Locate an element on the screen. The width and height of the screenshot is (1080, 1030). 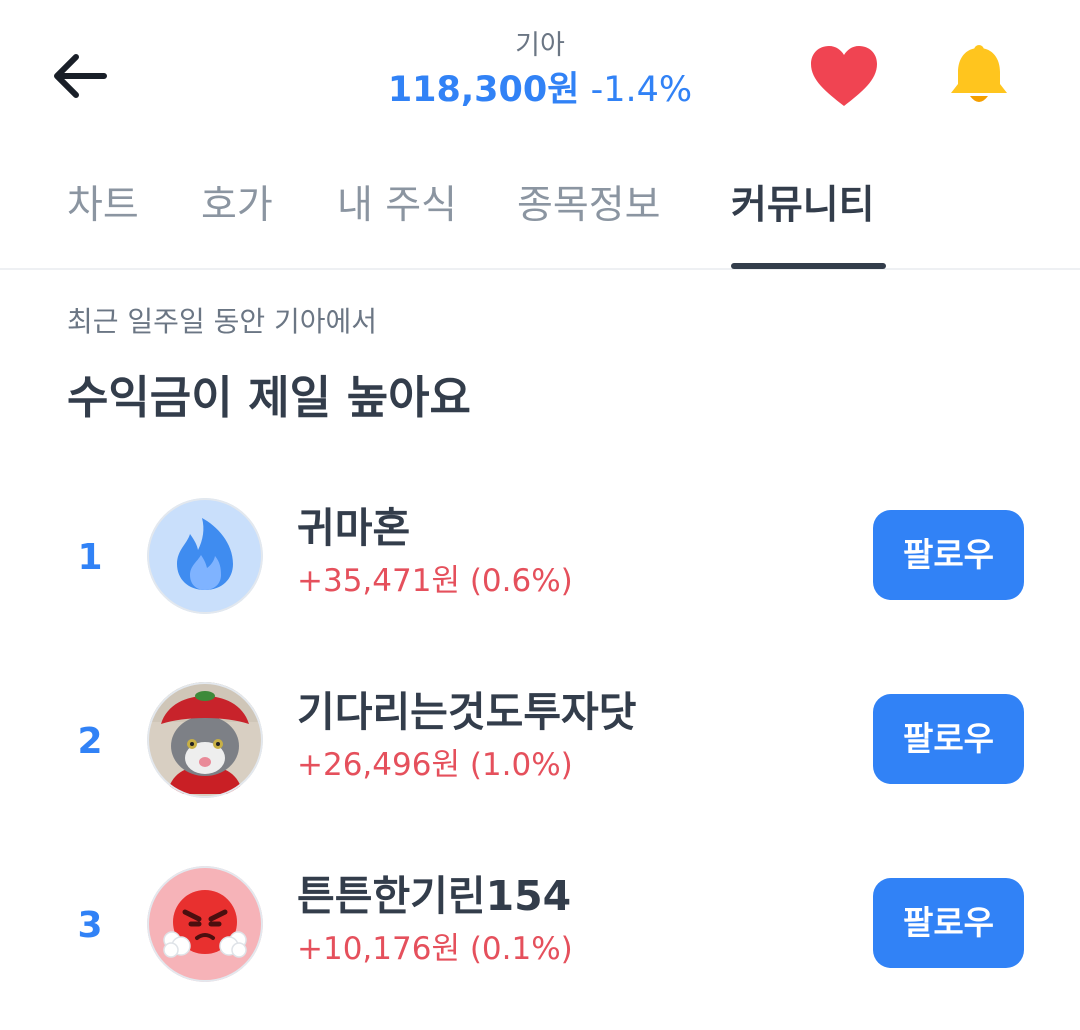
cat-photo-avatar is located at coordinates (205, 740).